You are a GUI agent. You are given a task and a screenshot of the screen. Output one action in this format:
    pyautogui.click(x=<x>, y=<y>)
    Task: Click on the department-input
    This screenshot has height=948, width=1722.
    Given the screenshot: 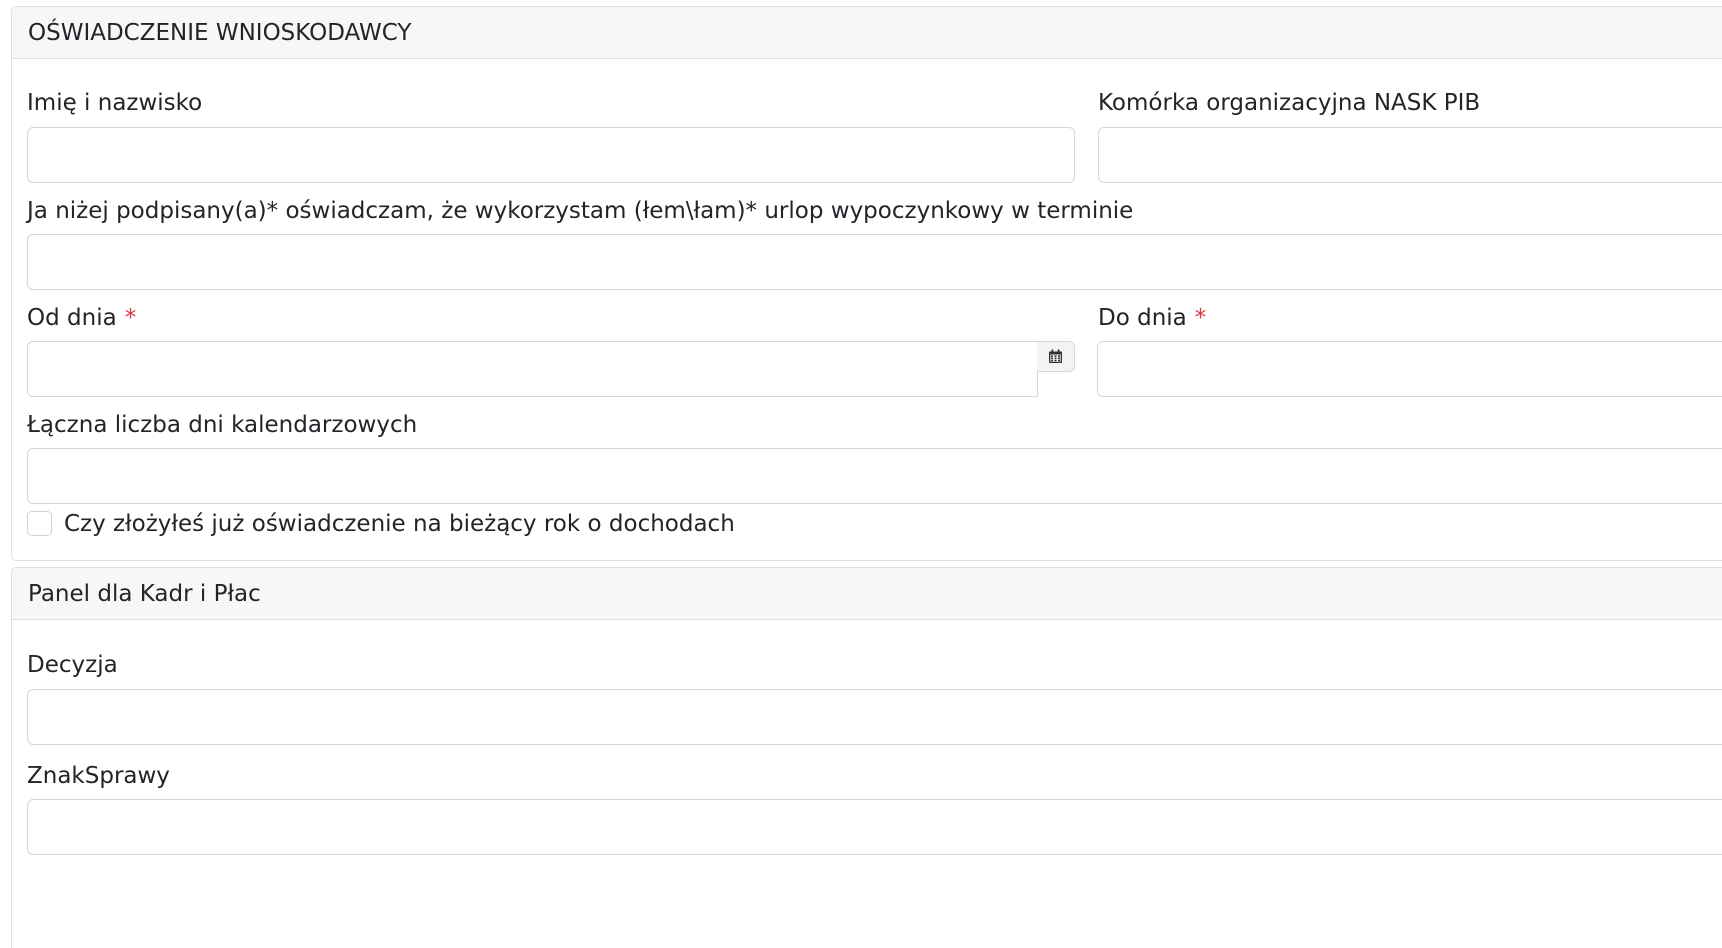 What is the action you would take?
    pyautogui.click(x=1410, y=155)
    